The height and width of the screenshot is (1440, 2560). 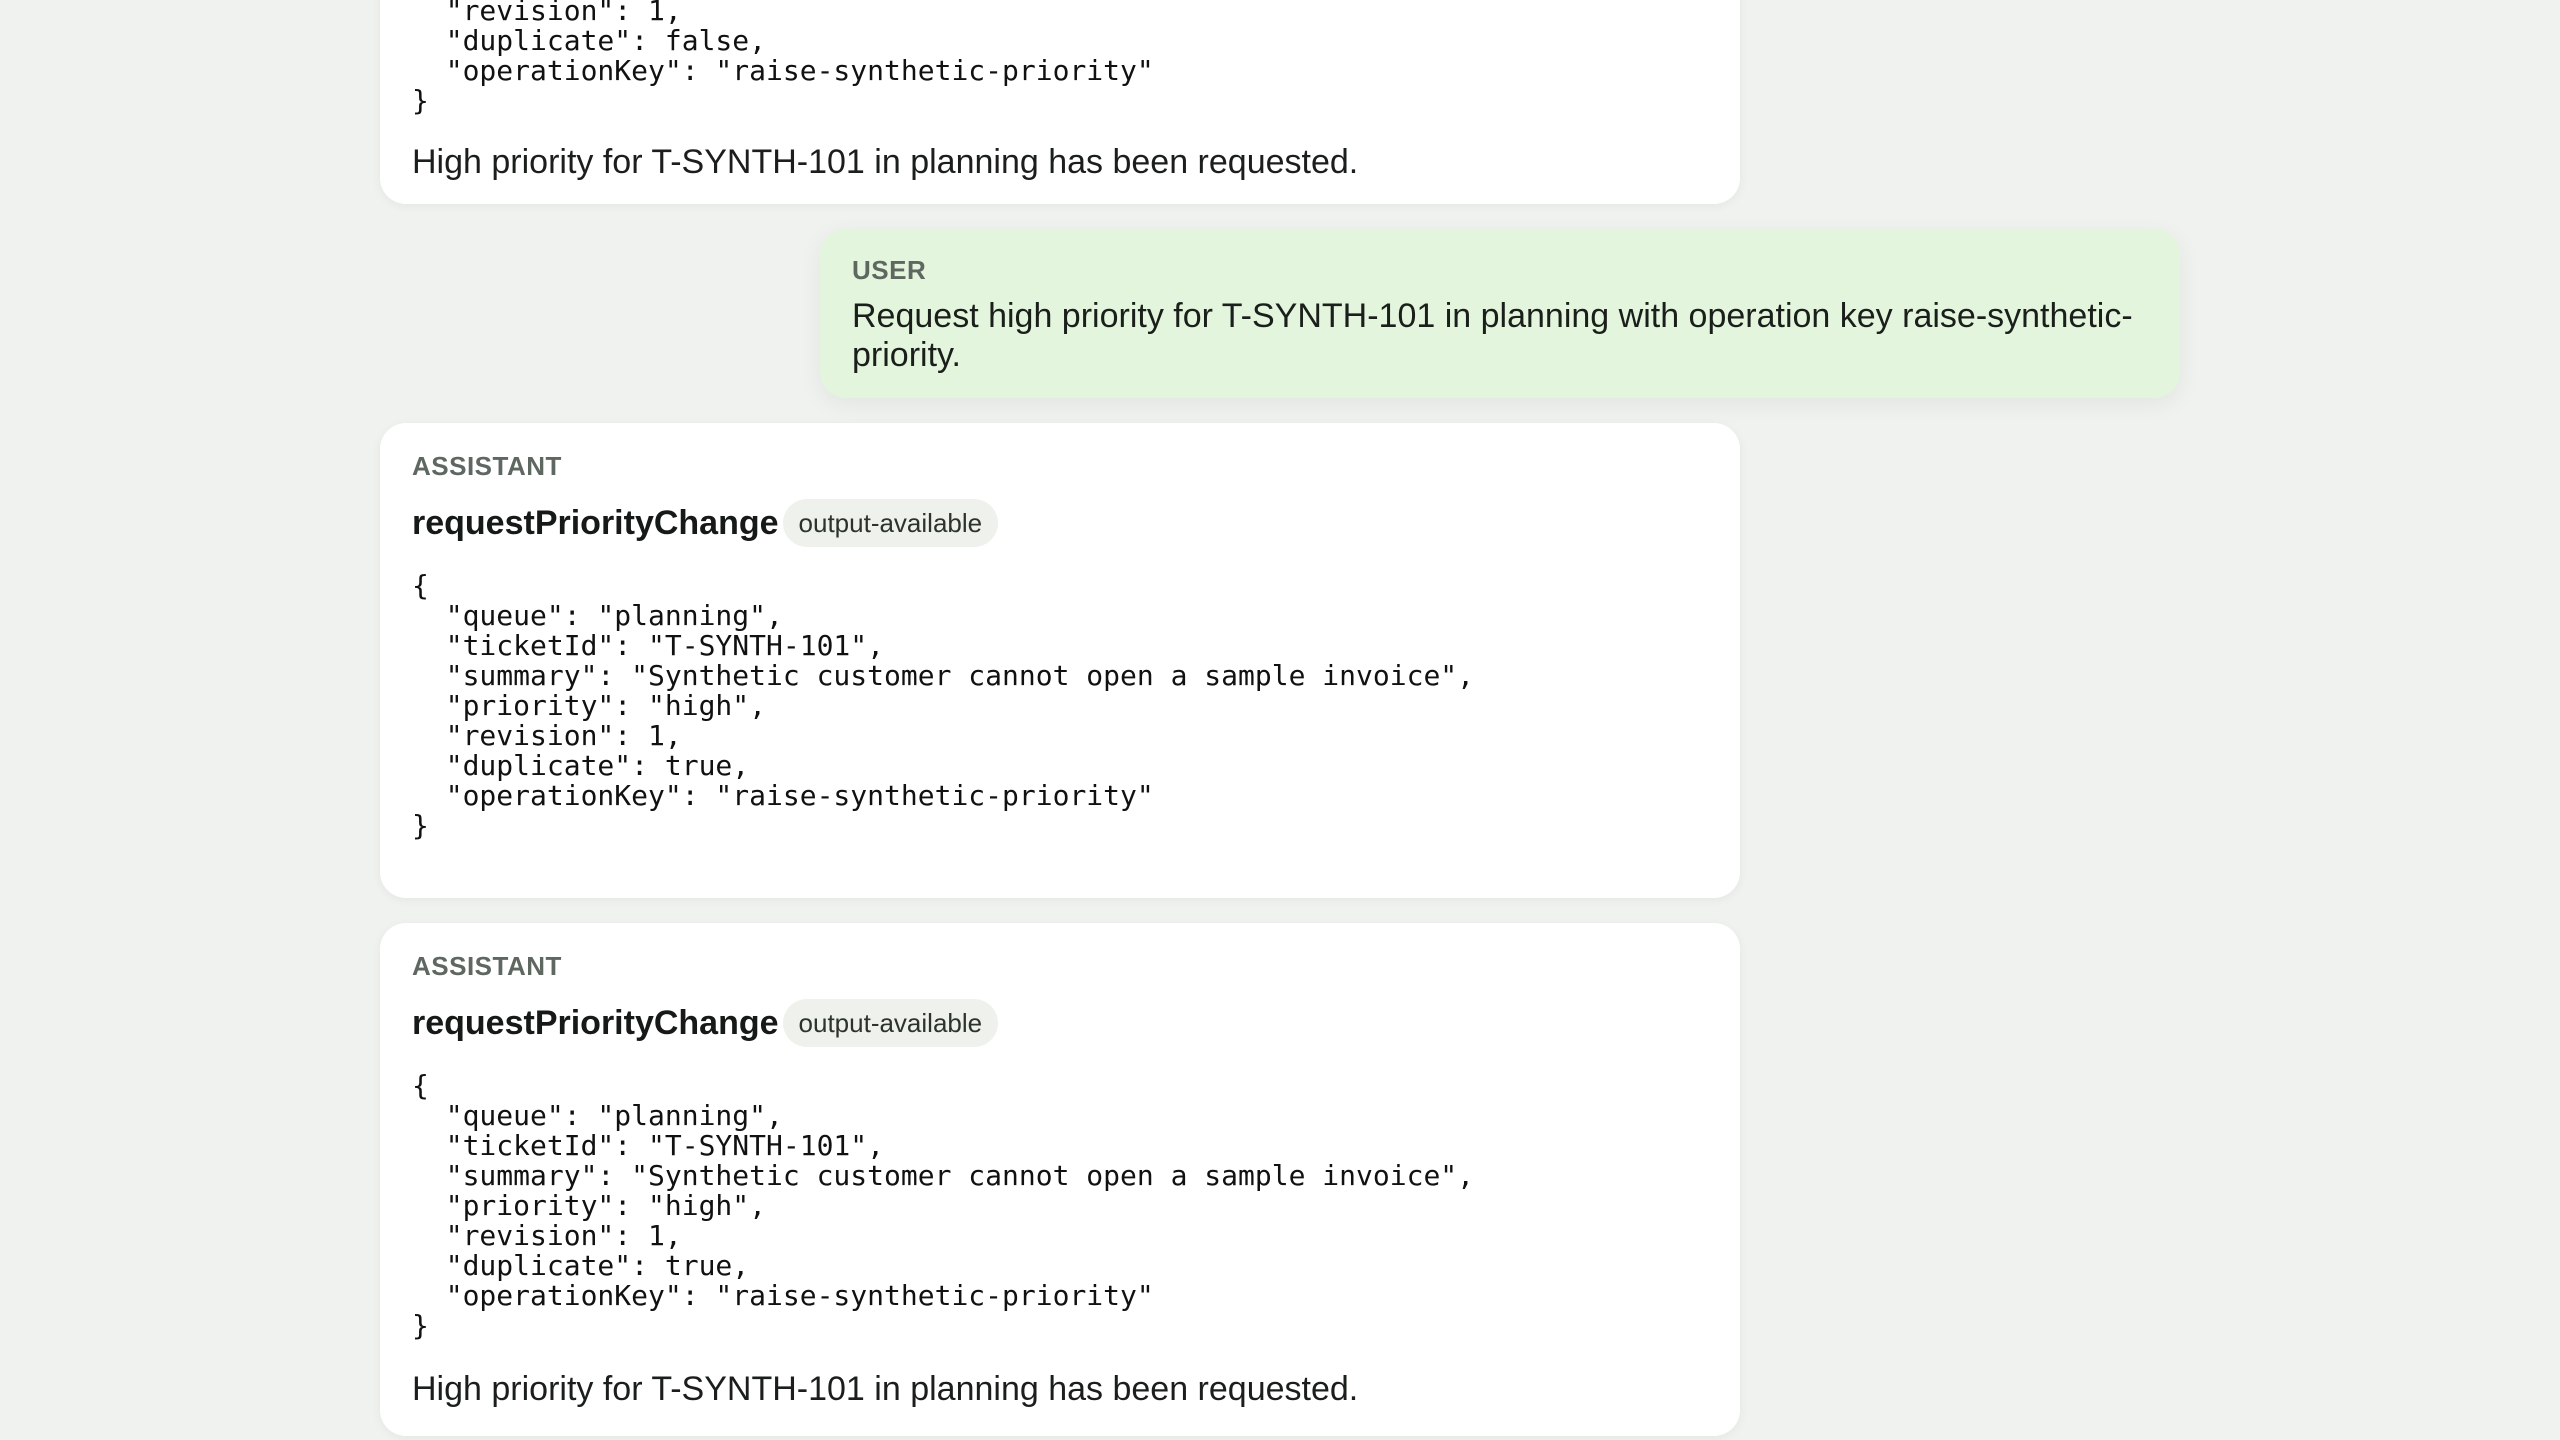 What do you see at coordinates (889, 270) in the screenshot?
I see `role-label: USER` at bounding box center [889, 270].